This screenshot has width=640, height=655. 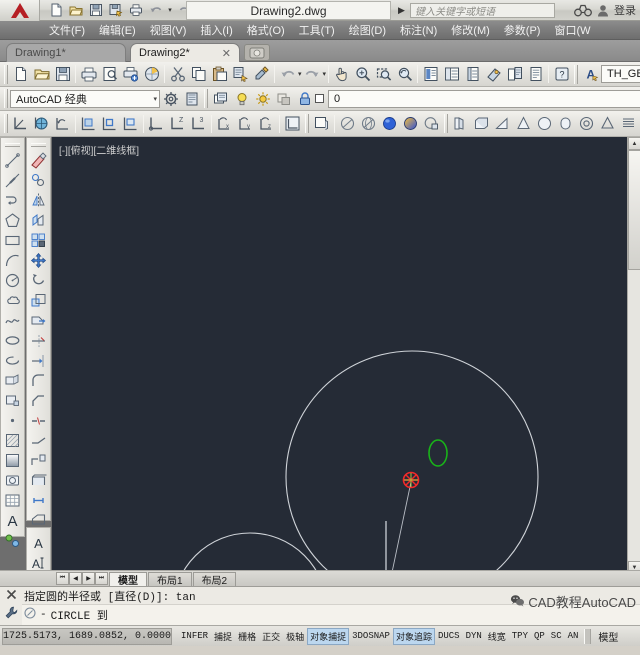 I want to click on status-bar-grip, so click(x=588, y=636).